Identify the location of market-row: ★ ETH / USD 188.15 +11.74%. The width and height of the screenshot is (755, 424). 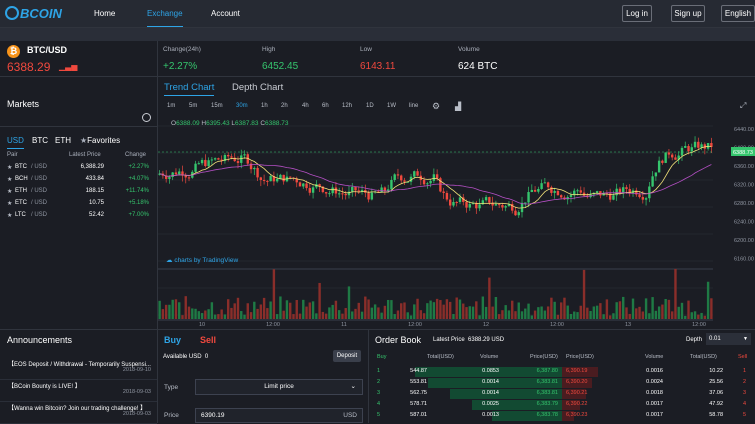
(77, 192).